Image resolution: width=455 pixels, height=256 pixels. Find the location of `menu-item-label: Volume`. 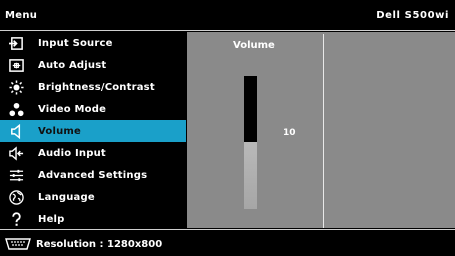

menu-item-label: Volume is located at coordinates (60, 131).